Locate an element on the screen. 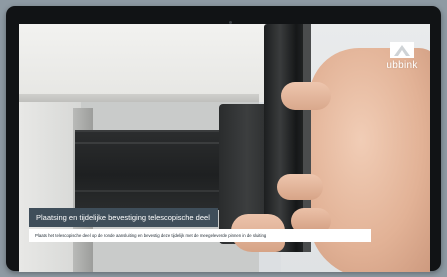  brand-logo: ubbink is located at coordinates (402, 56).